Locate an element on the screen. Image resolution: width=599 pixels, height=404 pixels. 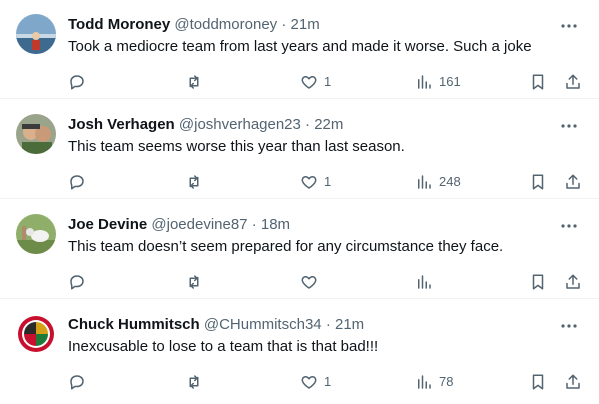
user-handle: @toddmoroney is located at coordinates (225, 24).